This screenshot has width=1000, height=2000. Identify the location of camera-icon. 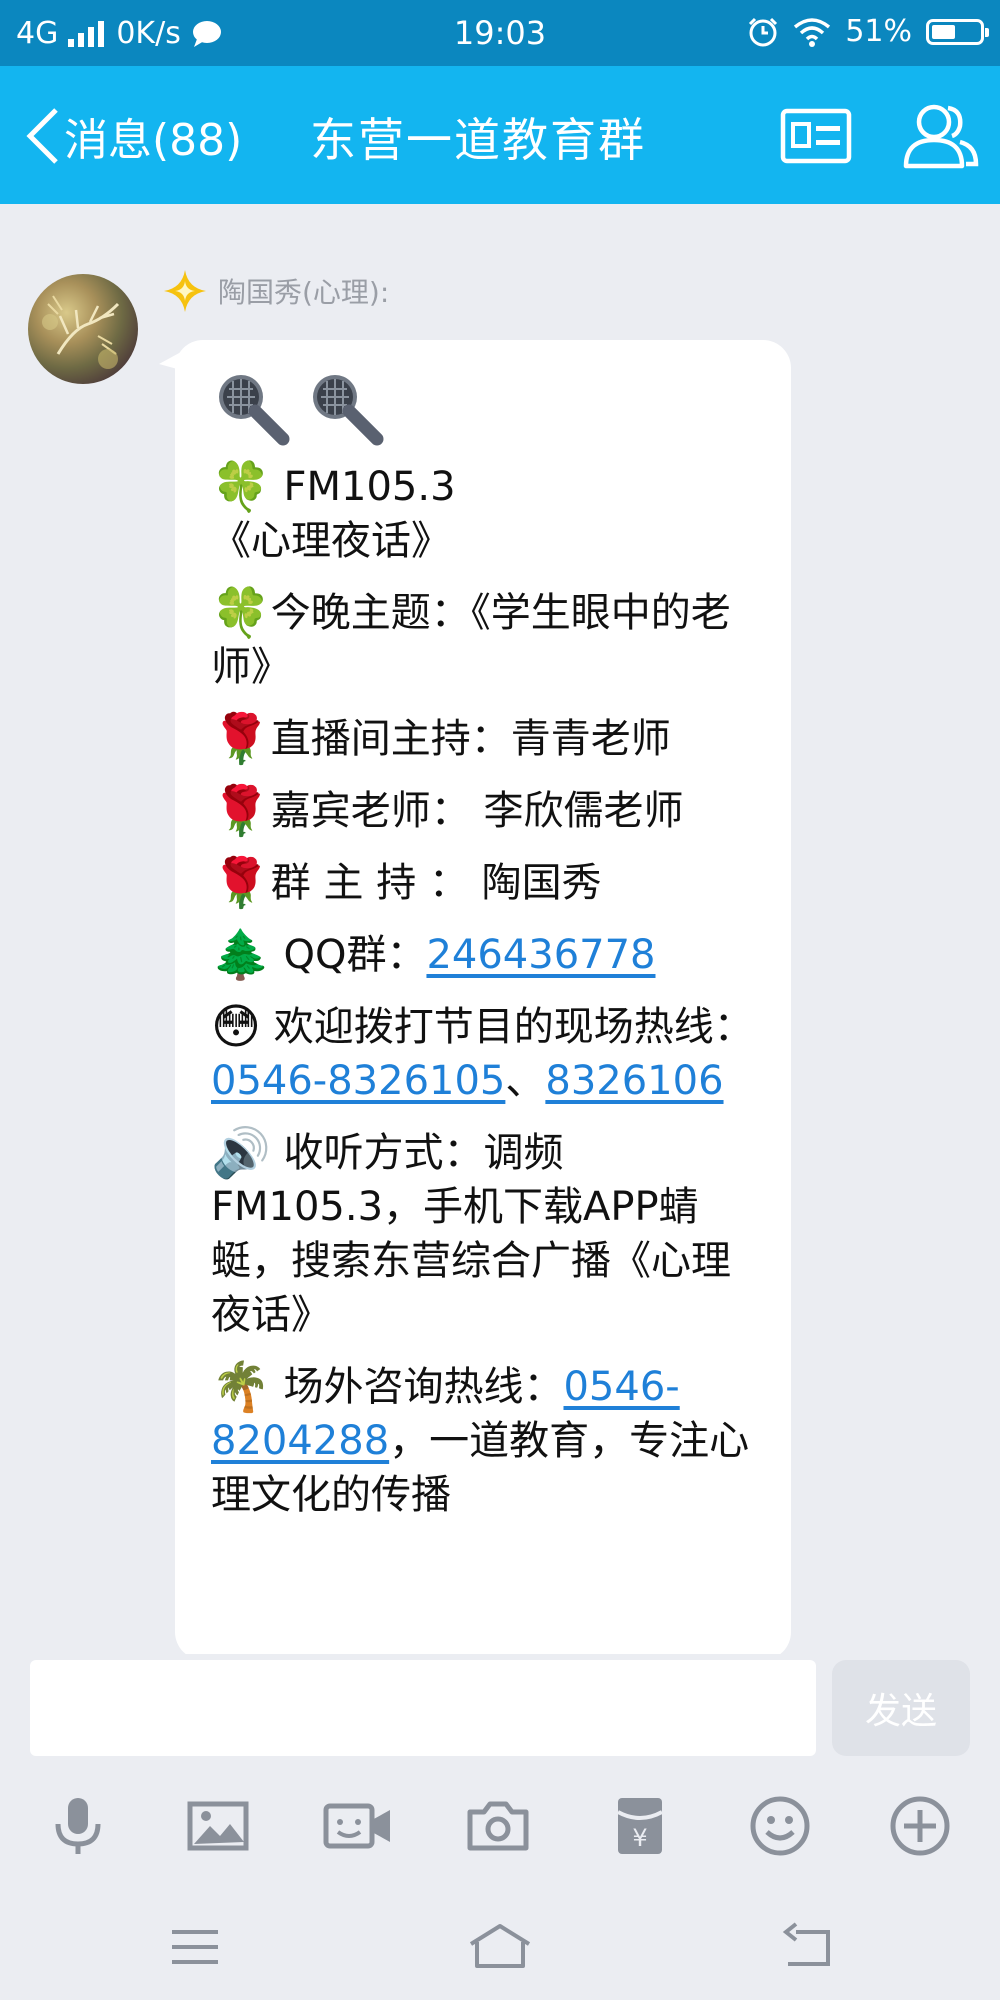
(498, 1826).